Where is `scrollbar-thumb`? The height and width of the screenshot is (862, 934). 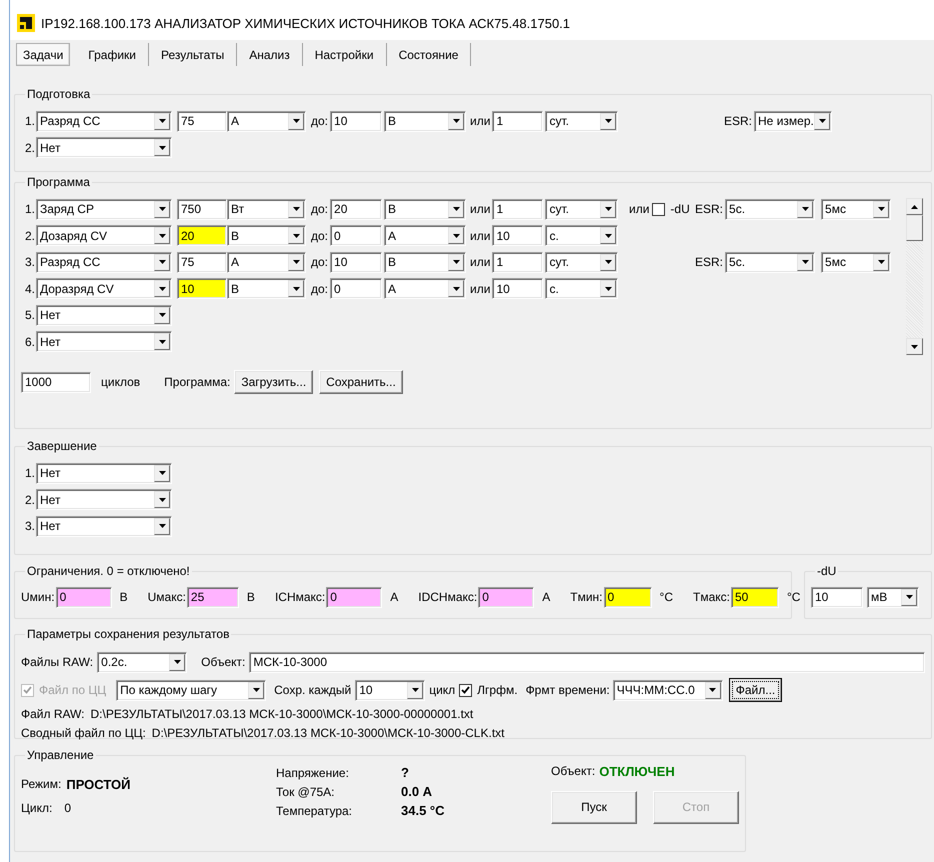
scrollbar-thumb is located at coordinates (914, 228).